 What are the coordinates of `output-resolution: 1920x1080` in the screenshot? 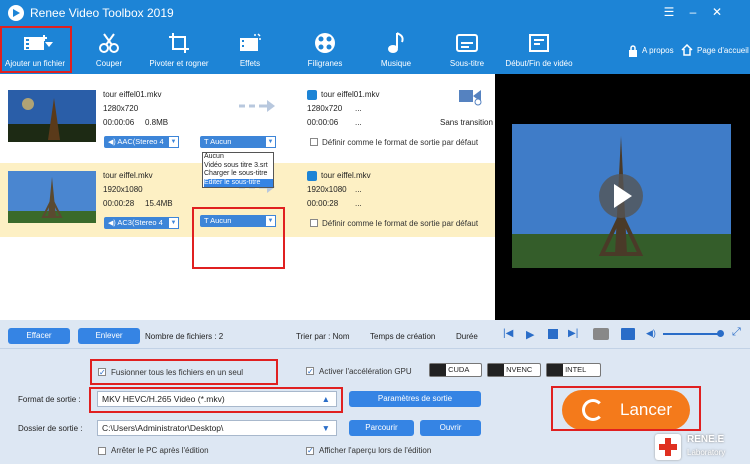 It's located at (327, 189).